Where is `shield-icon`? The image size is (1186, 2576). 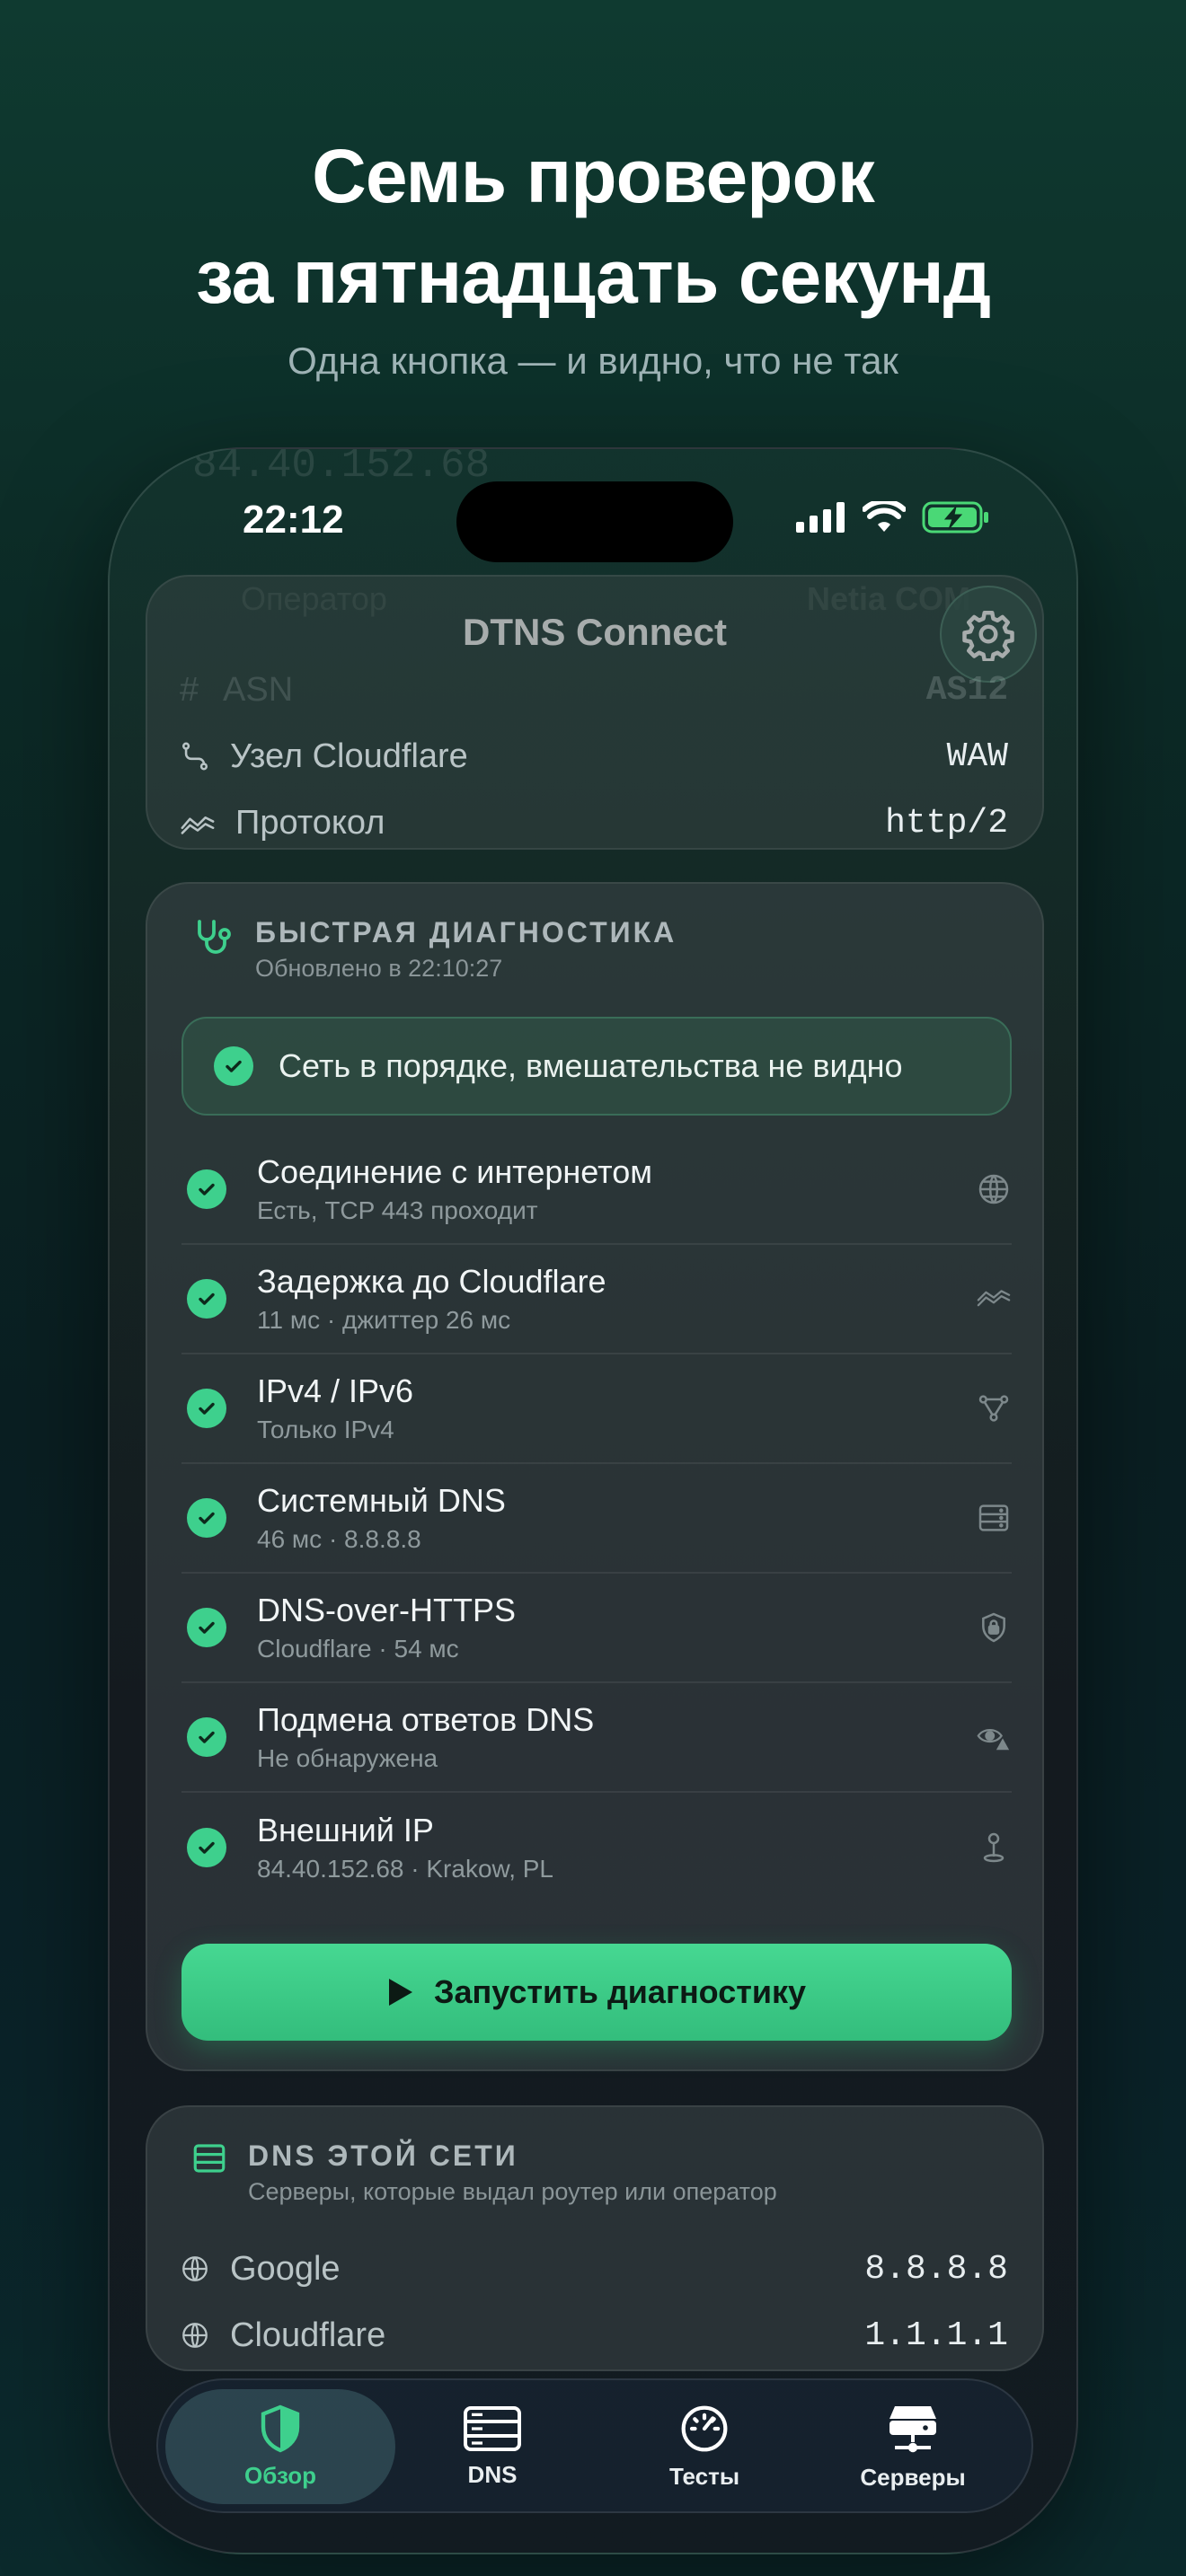
shield-icon is located at coordinates (280, 2428).